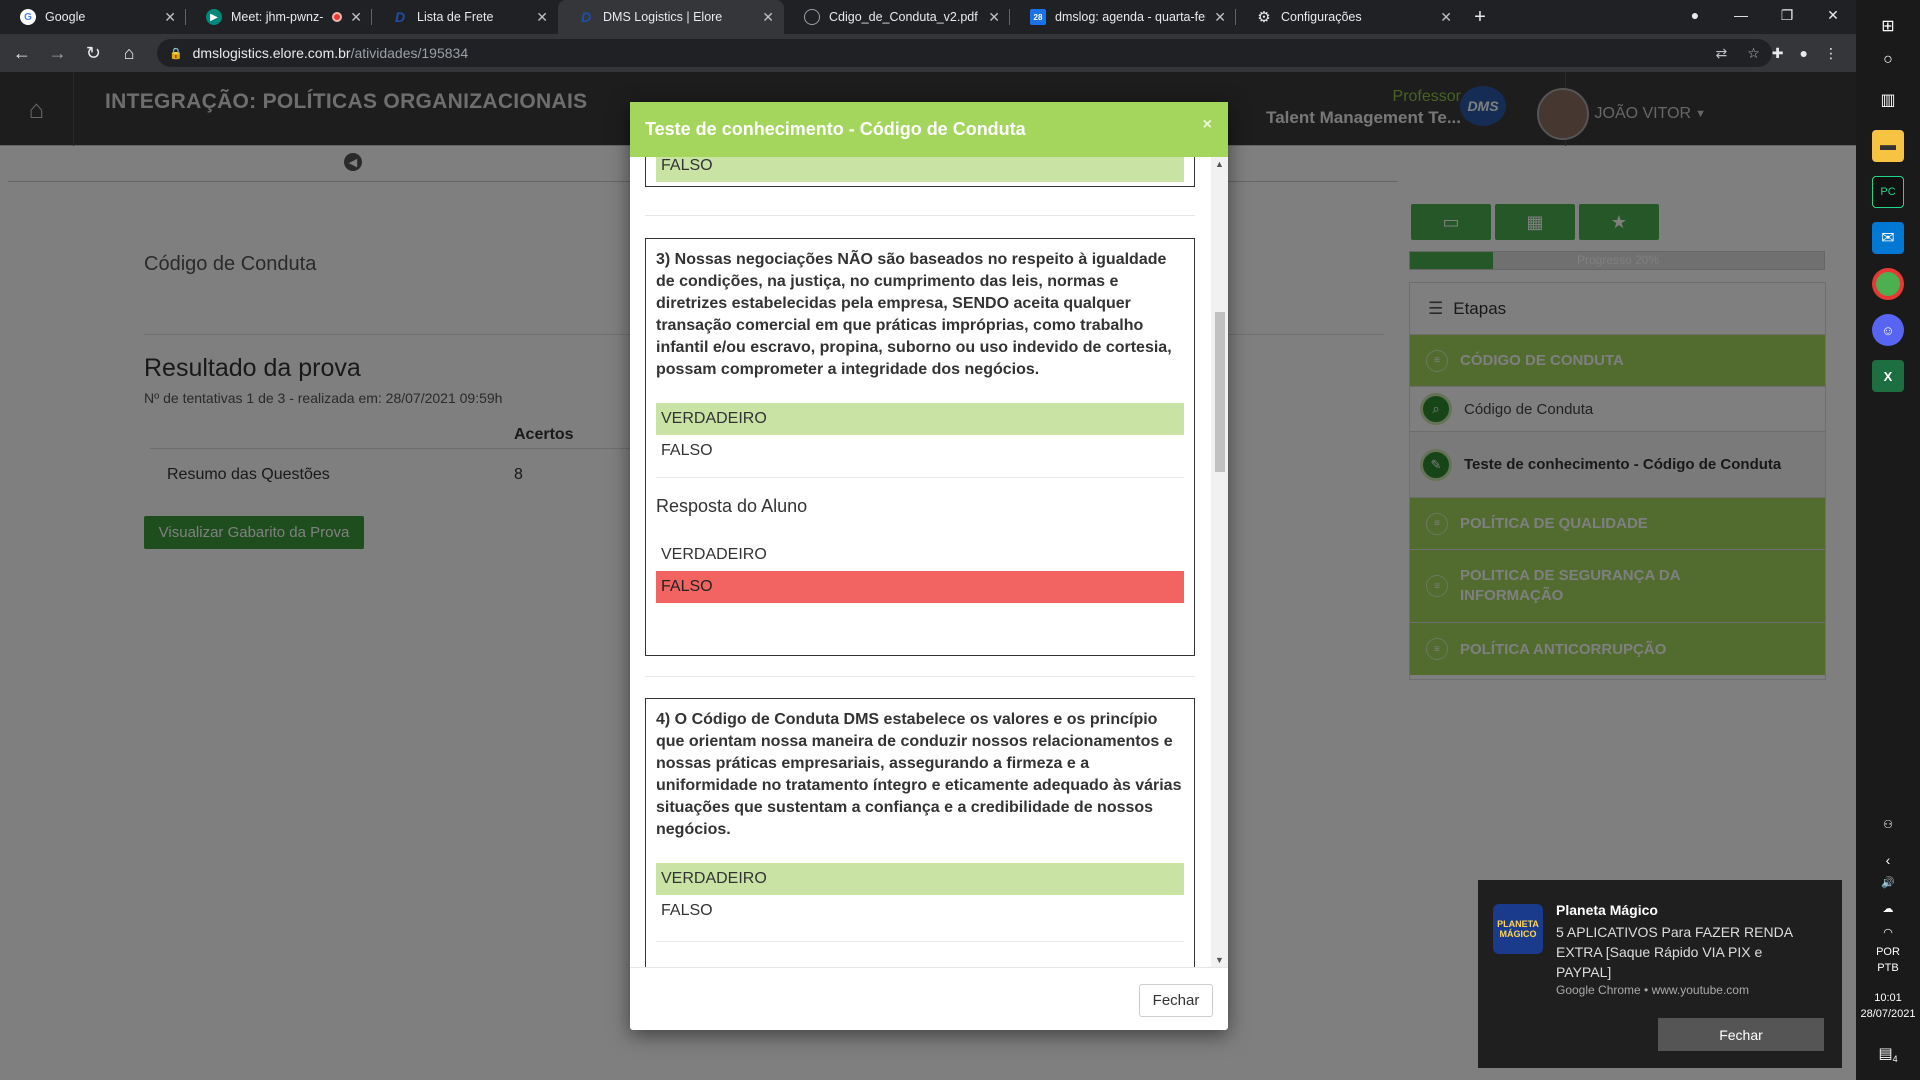 The width and height of the screenshot is (1920, 1080). I want to click on modal-footer: Fechar, so click(929, 998).